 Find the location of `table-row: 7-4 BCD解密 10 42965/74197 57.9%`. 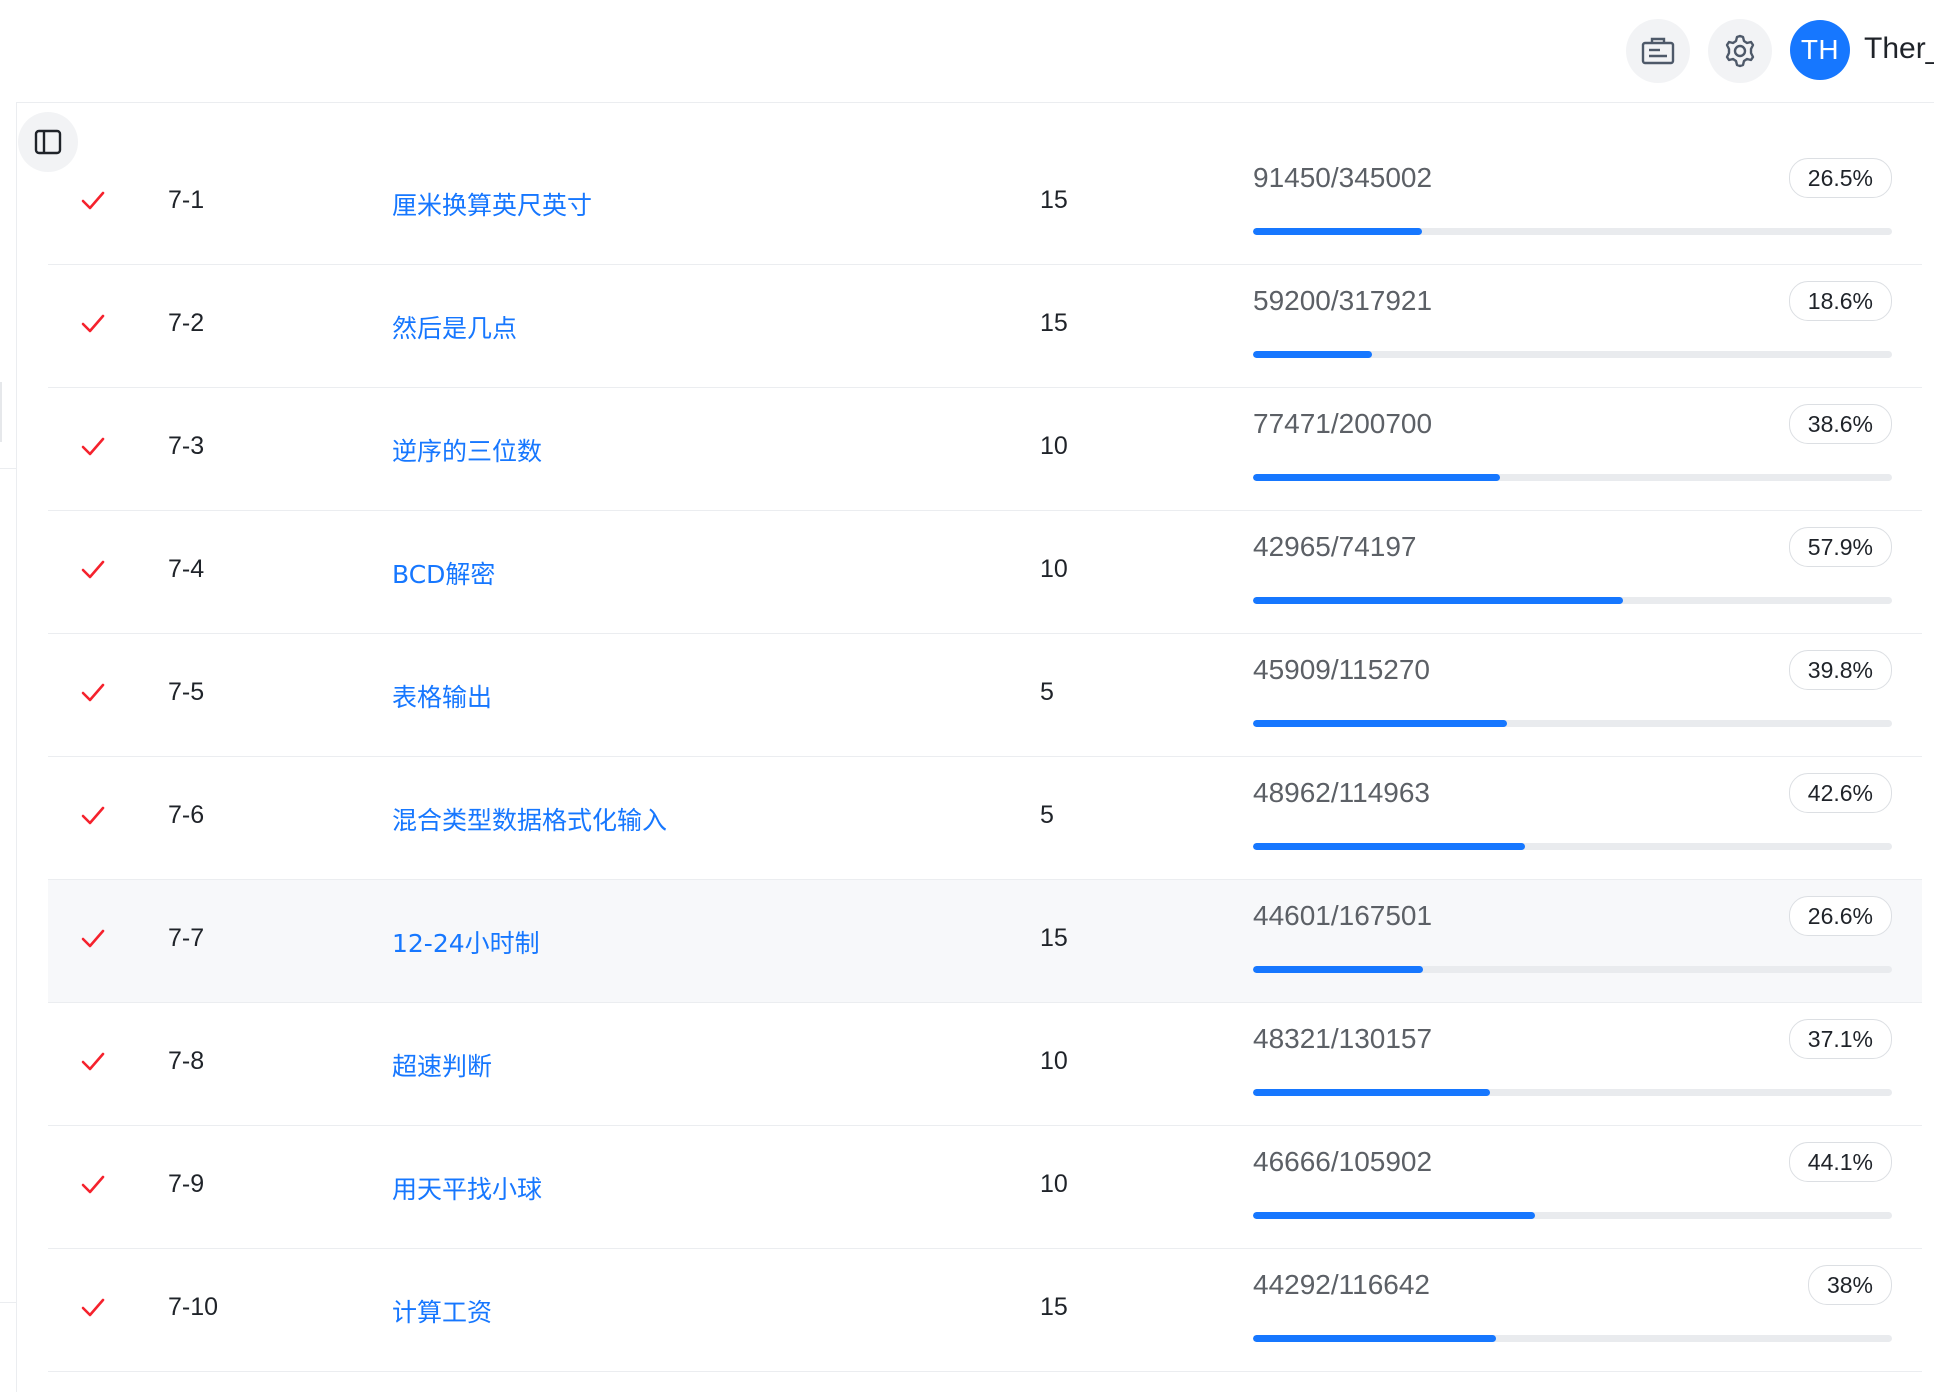

table-row: 7-4 BCD解密 10 42965/74197 57.9% is located at coordinates (985, 572).